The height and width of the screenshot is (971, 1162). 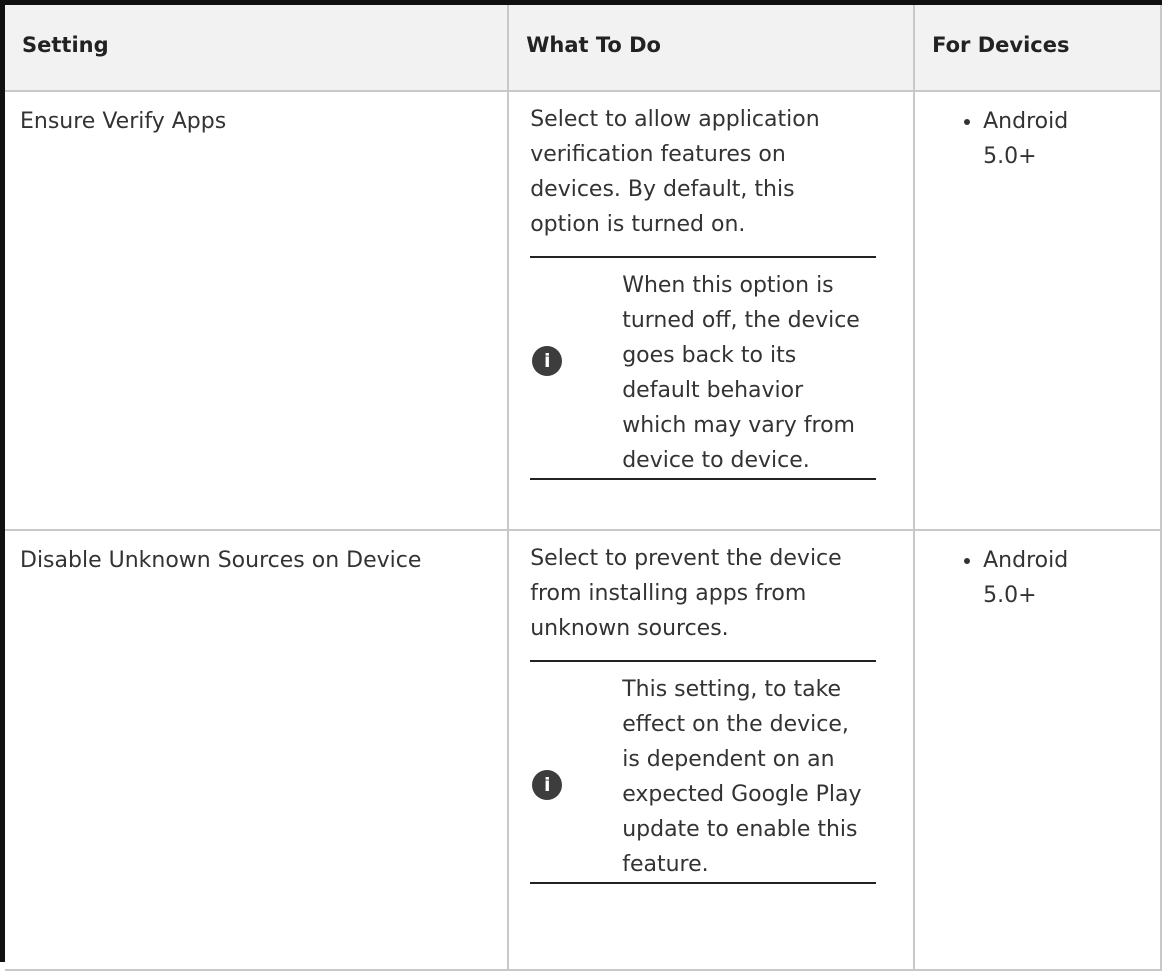 I want to click on table-header-row: Setting What To Do For Devices, so click(x=583, y=48).